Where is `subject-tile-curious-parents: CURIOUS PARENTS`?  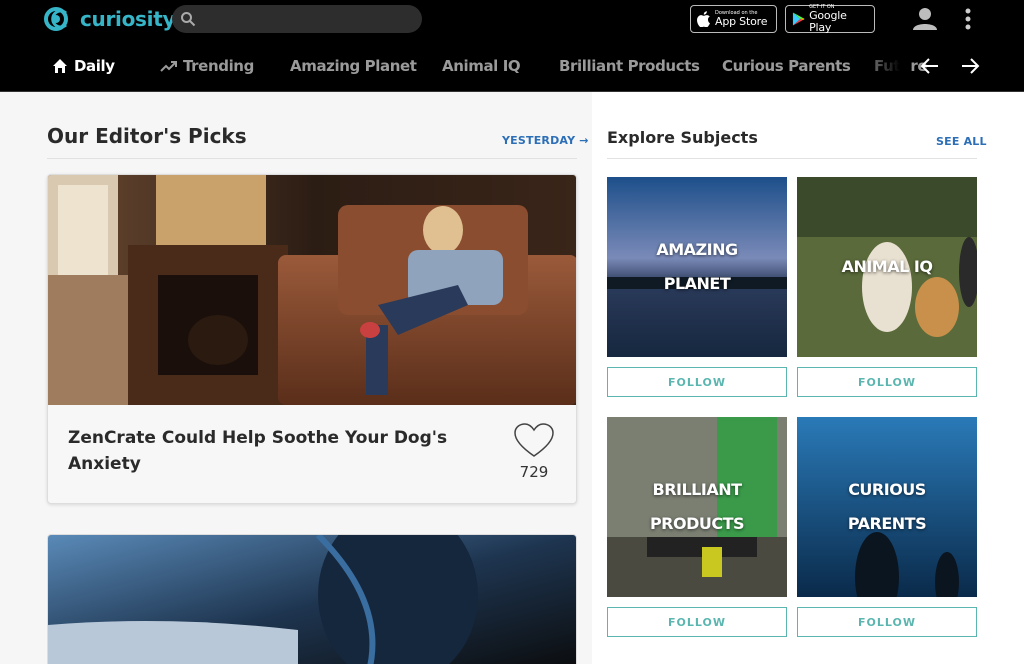 subject-tile-curious-parents: CURIOUS PARENTS is located at coordinates (887, 507).